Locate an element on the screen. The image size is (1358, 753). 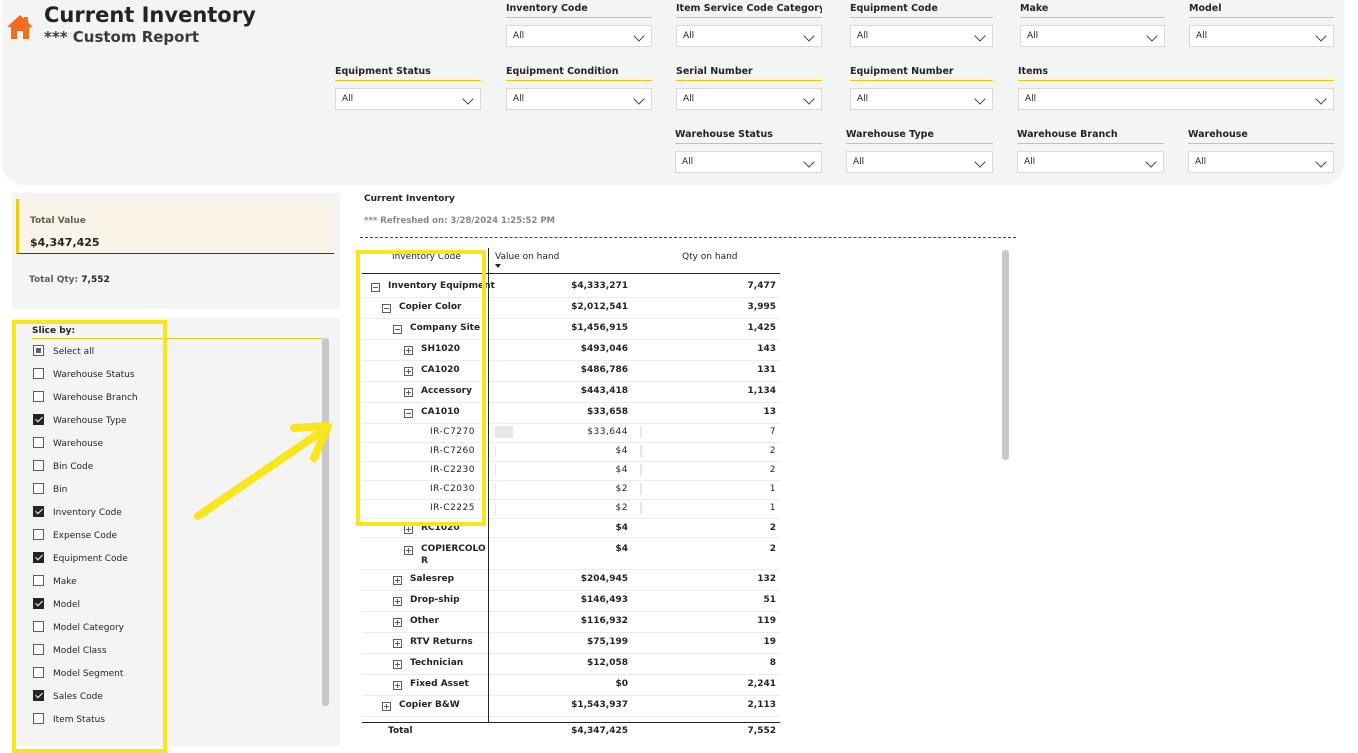
slice-option-label: Model Category is located at coordinates (88, 628).